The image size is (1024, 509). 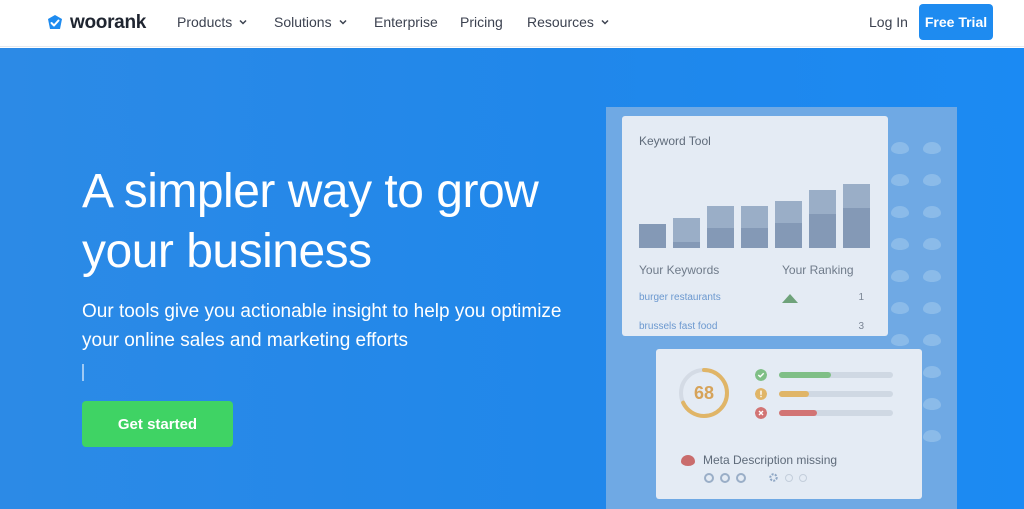 What do you see at coordinates (688, 460) in the screenshot?
I see `error-tag-icon` at bounding box center [688, 460].